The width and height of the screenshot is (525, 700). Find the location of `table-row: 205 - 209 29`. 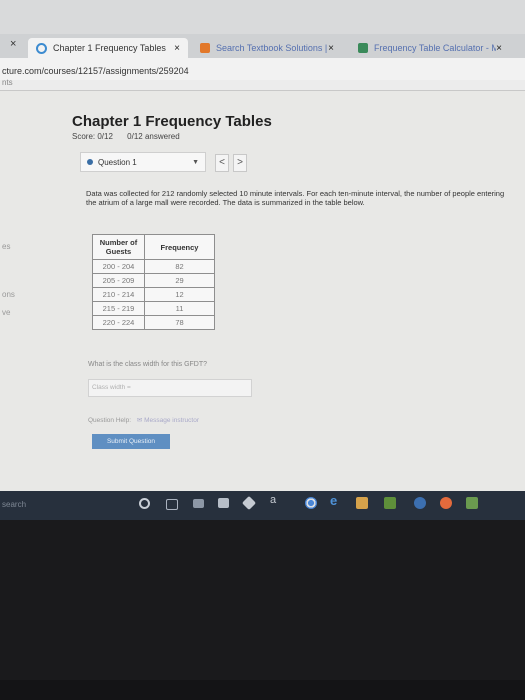

table-row: 205 - 209 29 is located at coordinates (153, 280).